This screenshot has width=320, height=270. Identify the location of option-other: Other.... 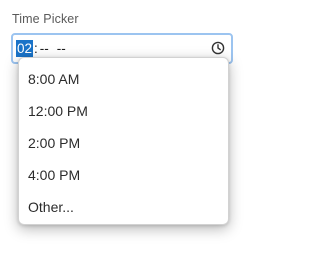
(123, 207).